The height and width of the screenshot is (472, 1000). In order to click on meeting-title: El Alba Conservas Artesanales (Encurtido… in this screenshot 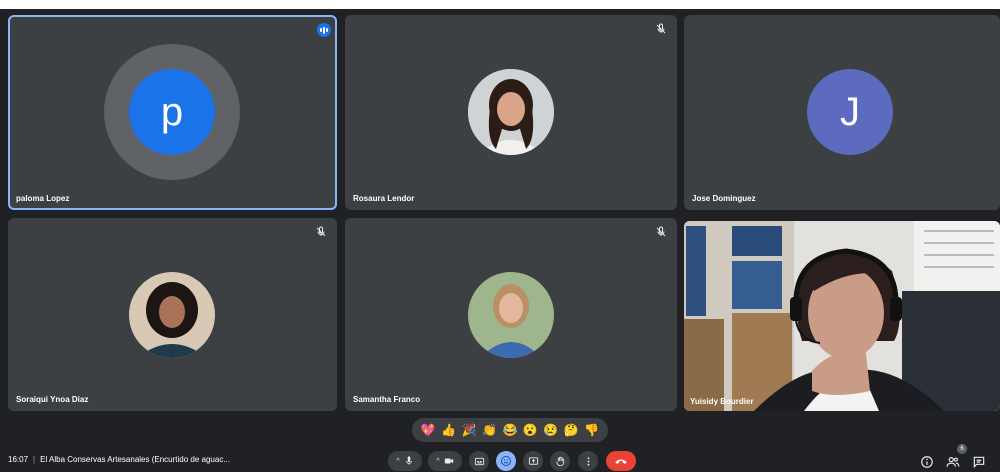, I will do `click(135, 459)`.